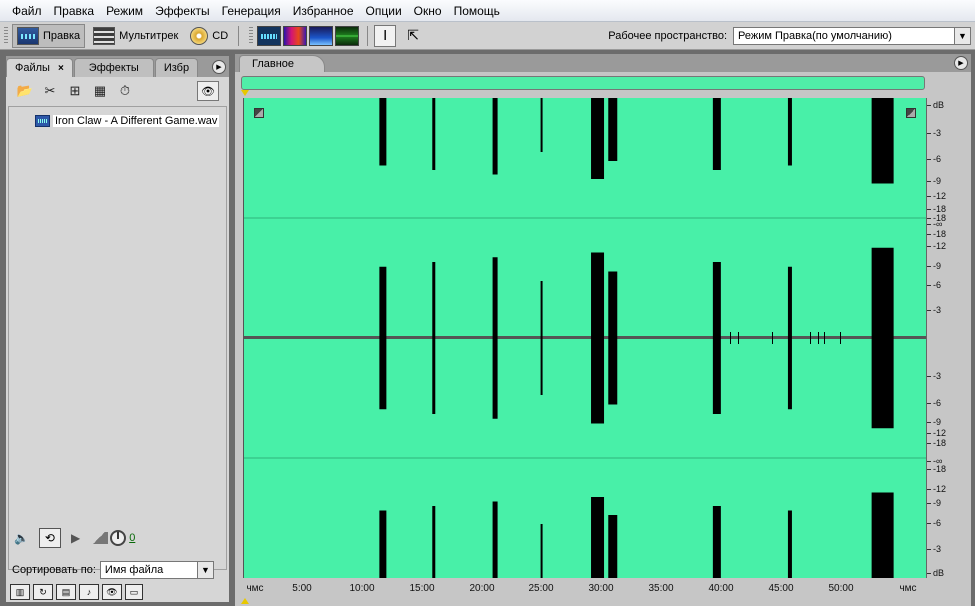 This screenshot has width=975, height=606. Describe the element at coordinates (28, 35) in the screenshot. I see `waveform-editor-icon` at that location.